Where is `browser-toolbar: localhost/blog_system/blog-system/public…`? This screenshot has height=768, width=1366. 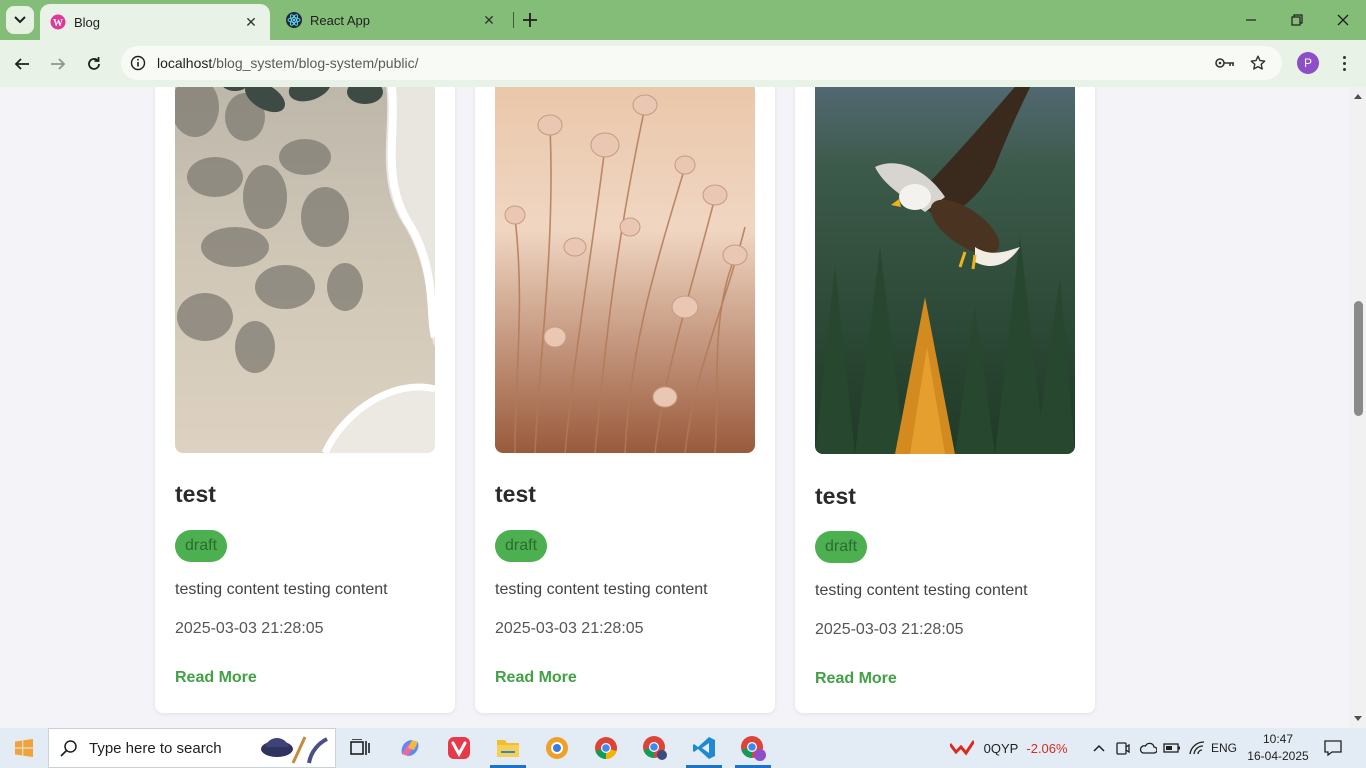 browser-toolbar: localhost/blog_system/blog-system/public… is located at coordinates (683, 63).